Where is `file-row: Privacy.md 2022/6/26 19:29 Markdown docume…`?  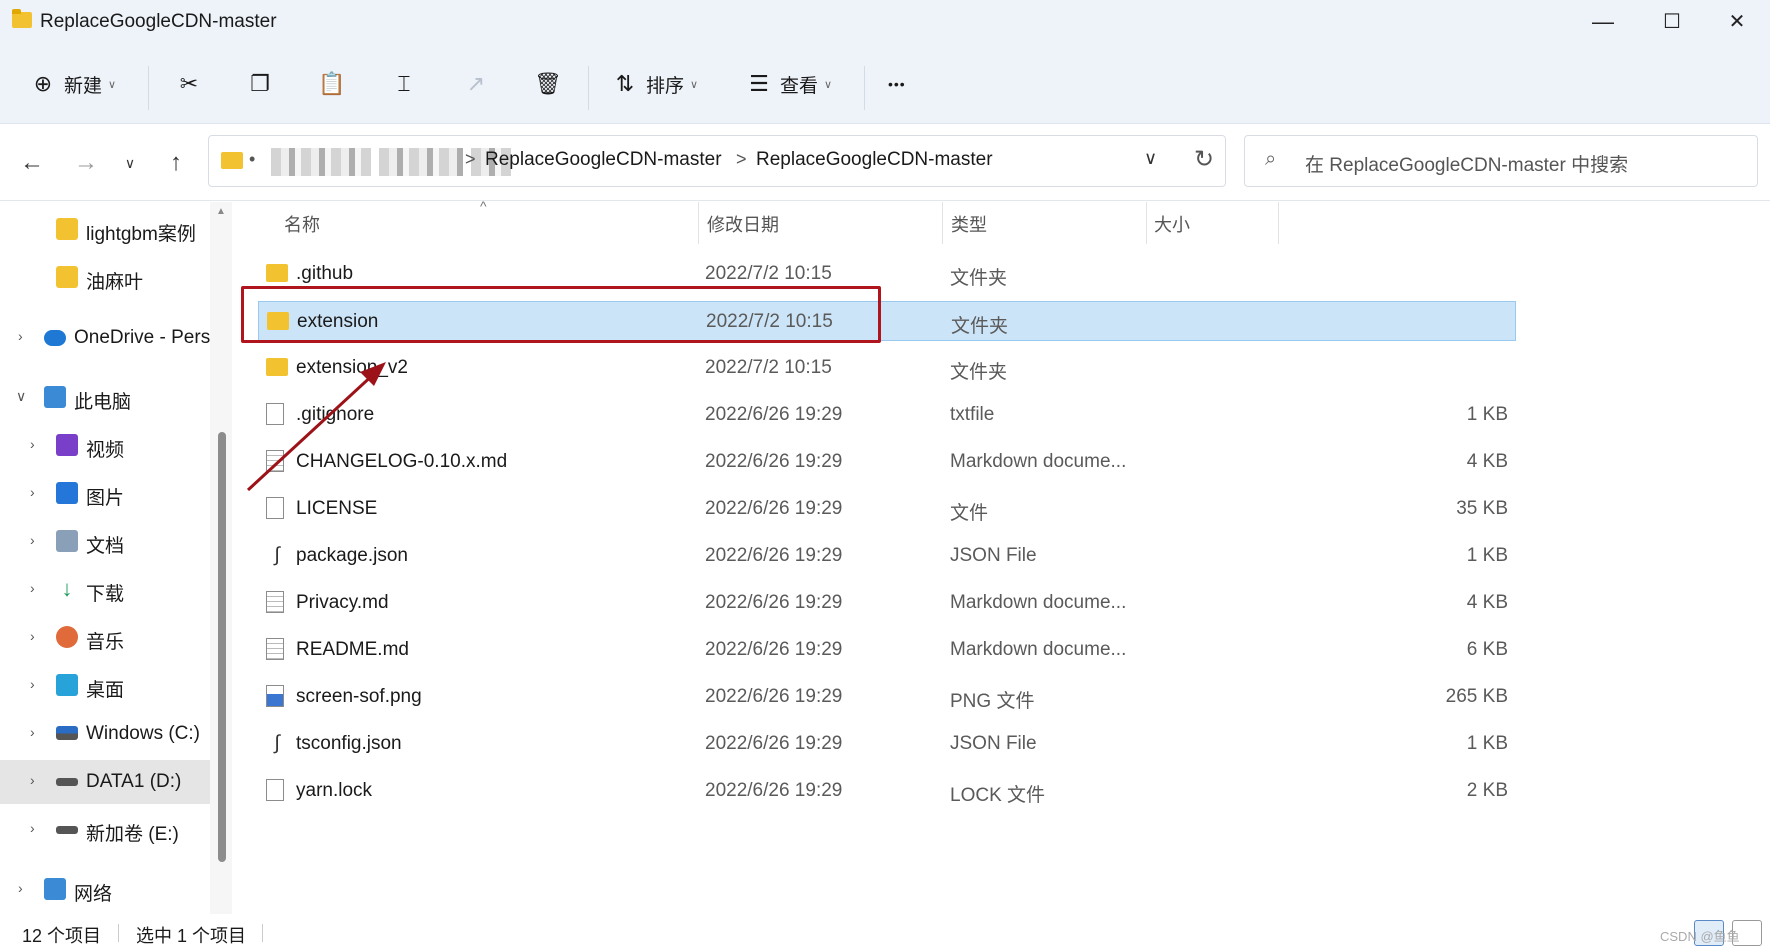
file-row: Privacy.md 2022/6/26 19:29 Markdown docume… is located at coordinates (887, 603).